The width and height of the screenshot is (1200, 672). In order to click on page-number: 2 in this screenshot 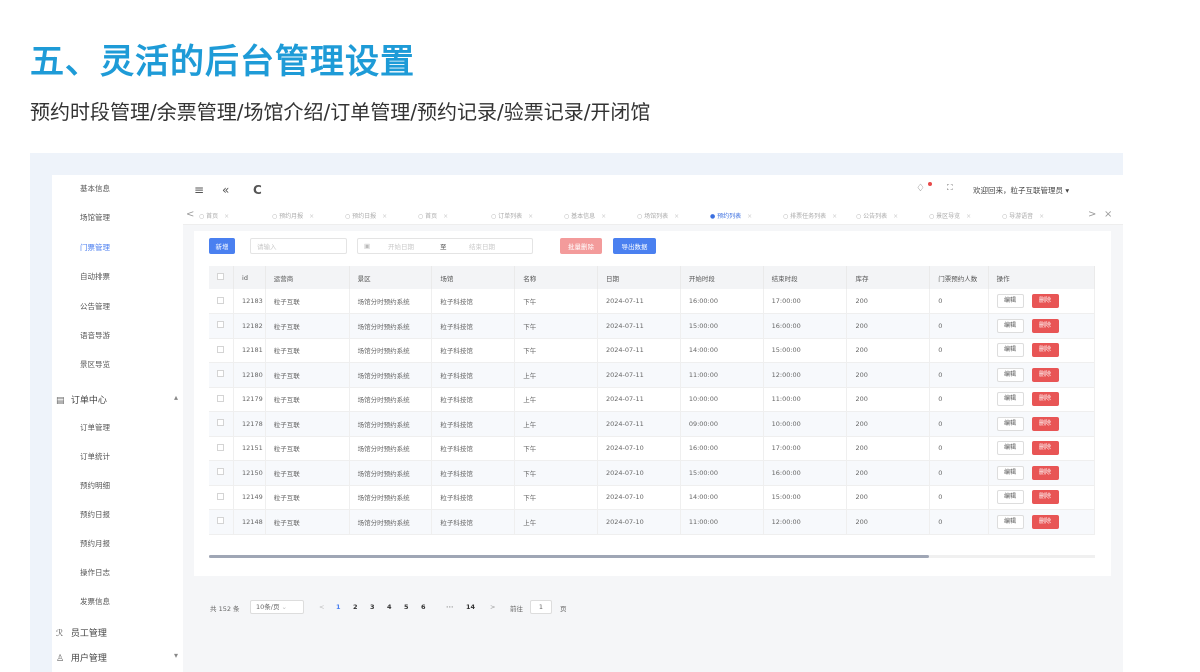, I will do `click(355, 607)`.